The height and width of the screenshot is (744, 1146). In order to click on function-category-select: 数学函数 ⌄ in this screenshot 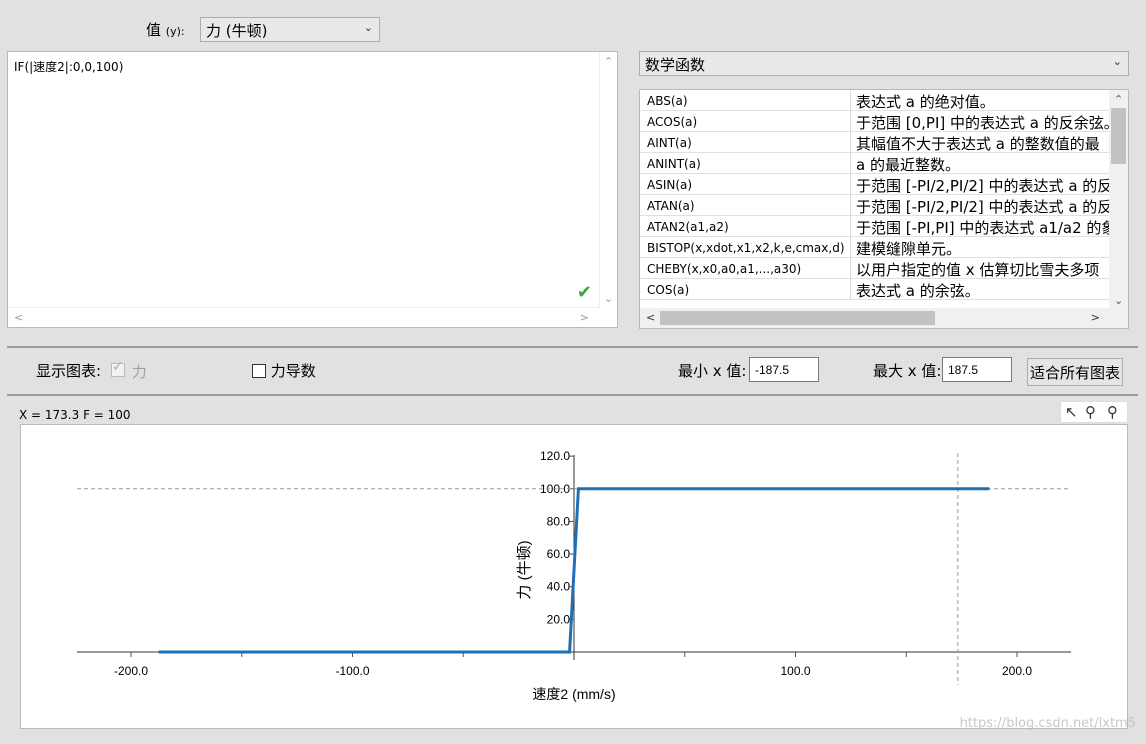, I will do `click(884, 63)`.